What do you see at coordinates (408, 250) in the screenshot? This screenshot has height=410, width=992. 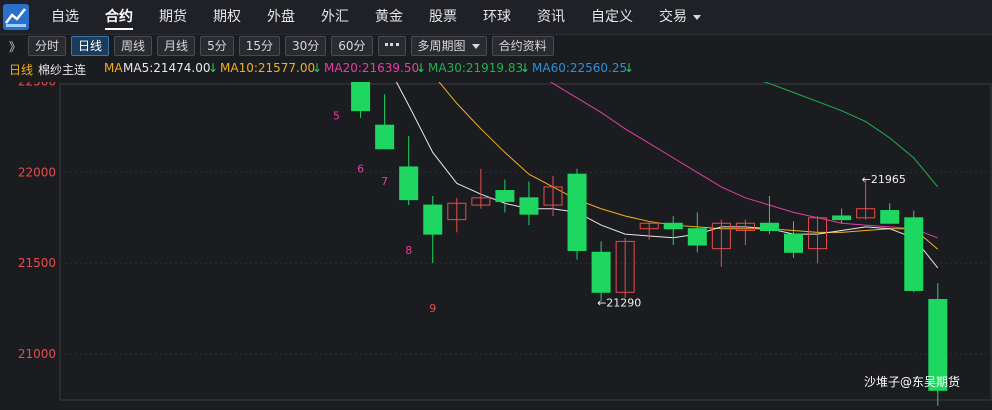 I see `count-label: 8` at bounding box center [408, 250].